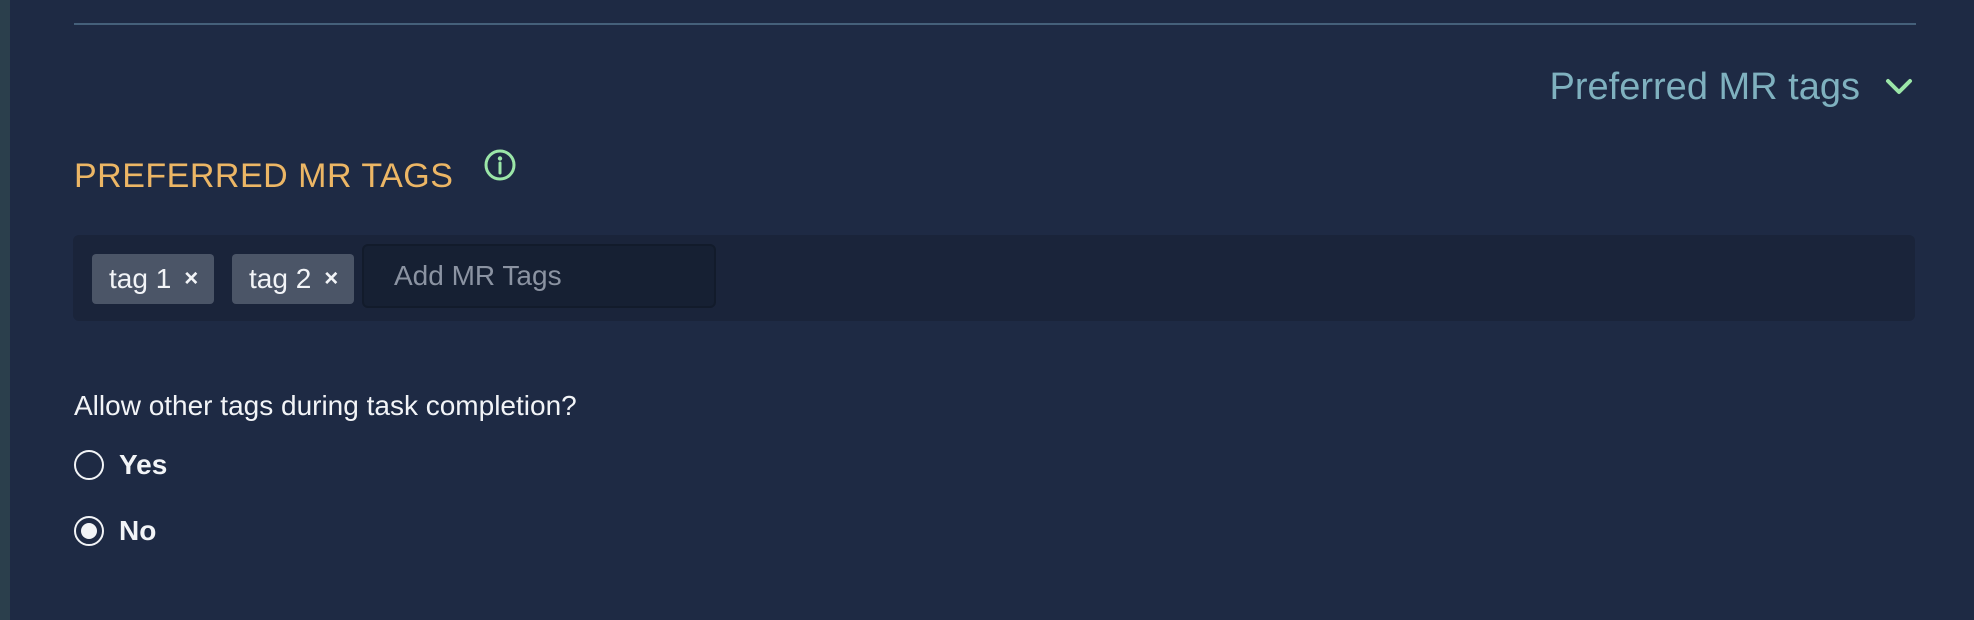  What do you see at coordinates (143, 464) in the screenshot?
I see `radio-label-yes: Yes` at bounding box center [143, 464].